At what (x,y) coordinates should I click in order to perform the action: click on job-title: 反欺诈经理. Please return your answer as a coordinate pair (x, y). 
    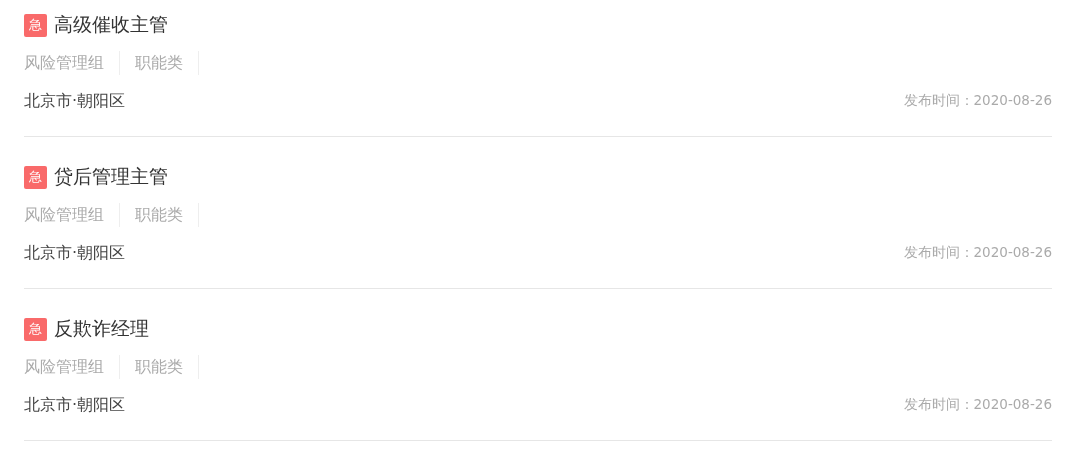
    Looking at the image, I should click on (101, 329).